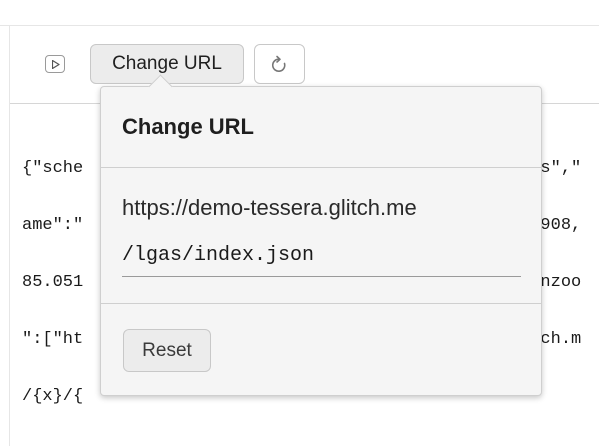 The image size is (599, 446). Describe the element at coordinates (321, 259) in the screenshot. I see `path-input` at that location.